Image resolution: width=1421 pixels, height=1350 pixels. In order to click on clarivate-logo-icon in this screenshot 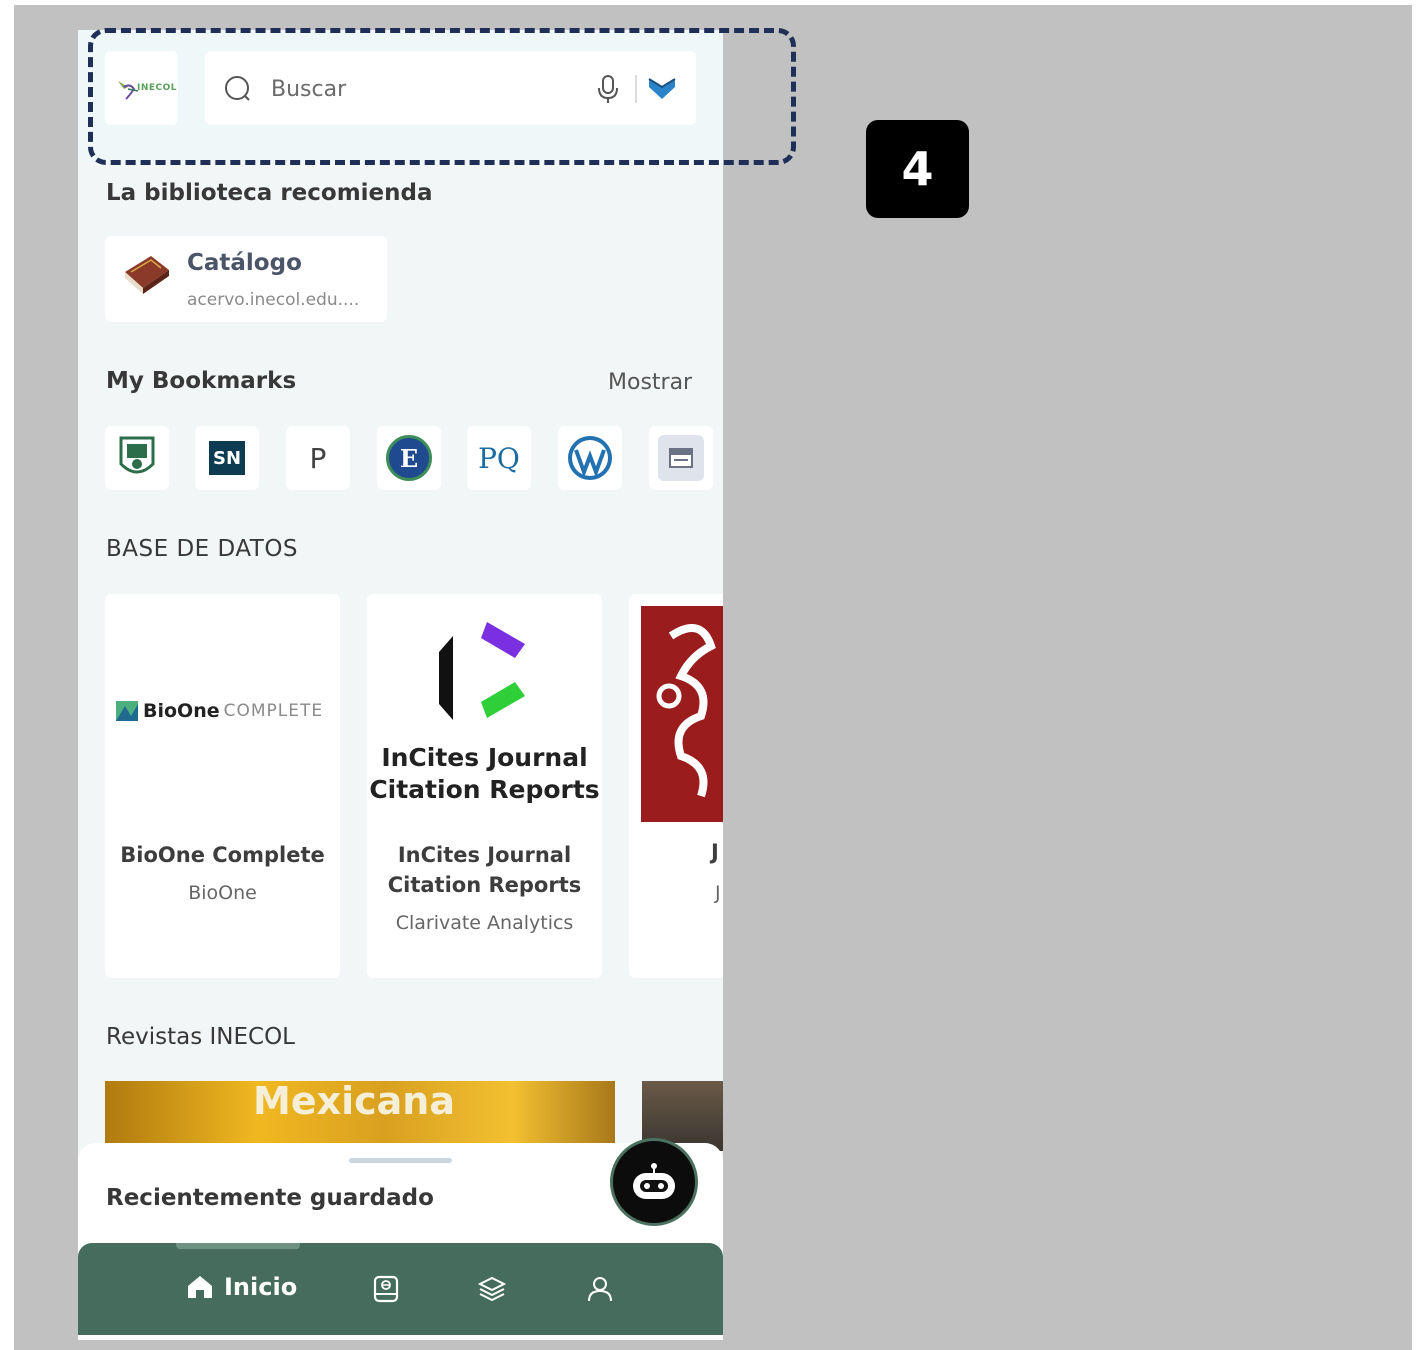, I will do `click(482, 671)`.